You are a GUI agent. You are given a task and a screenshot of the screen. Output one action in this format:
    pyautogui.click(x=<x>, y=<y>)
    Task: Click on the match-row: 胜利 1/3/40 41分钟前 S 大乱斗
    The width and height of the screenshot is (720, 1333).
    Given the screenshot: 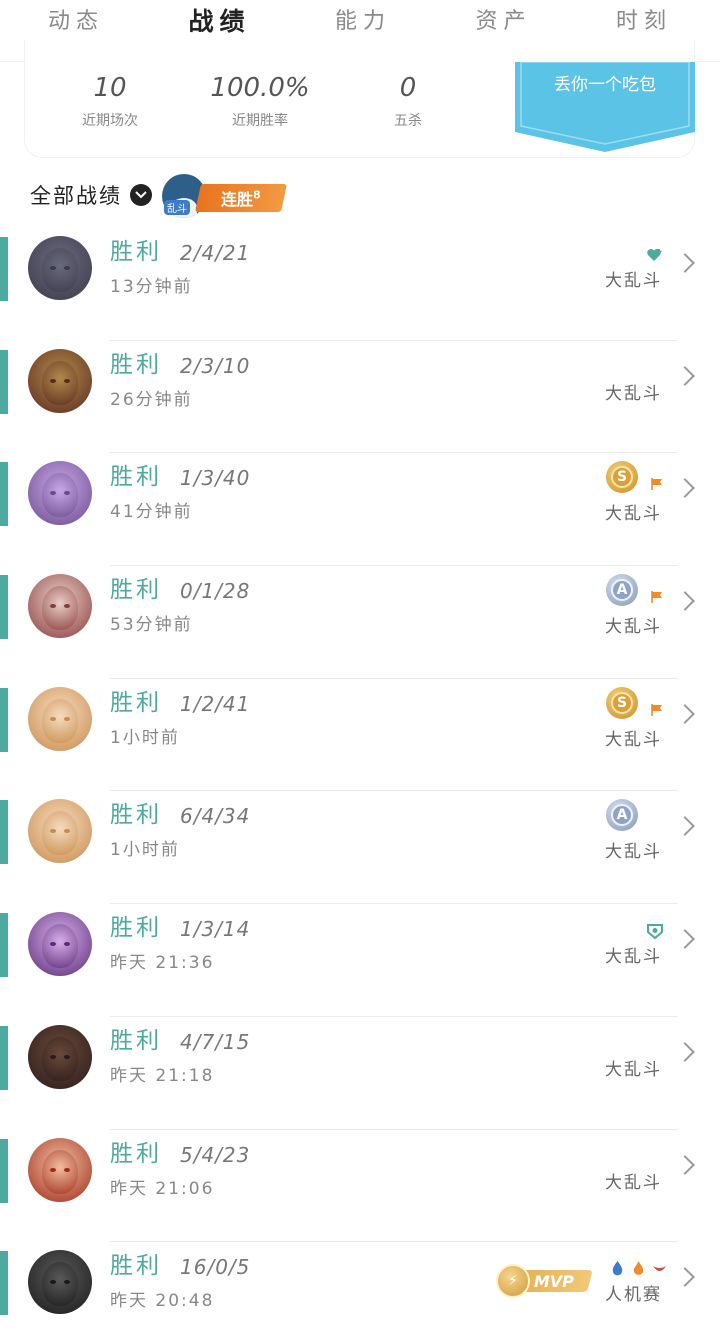 What is the action you would take?
    pyautogui.click(x=360, y=510)
    